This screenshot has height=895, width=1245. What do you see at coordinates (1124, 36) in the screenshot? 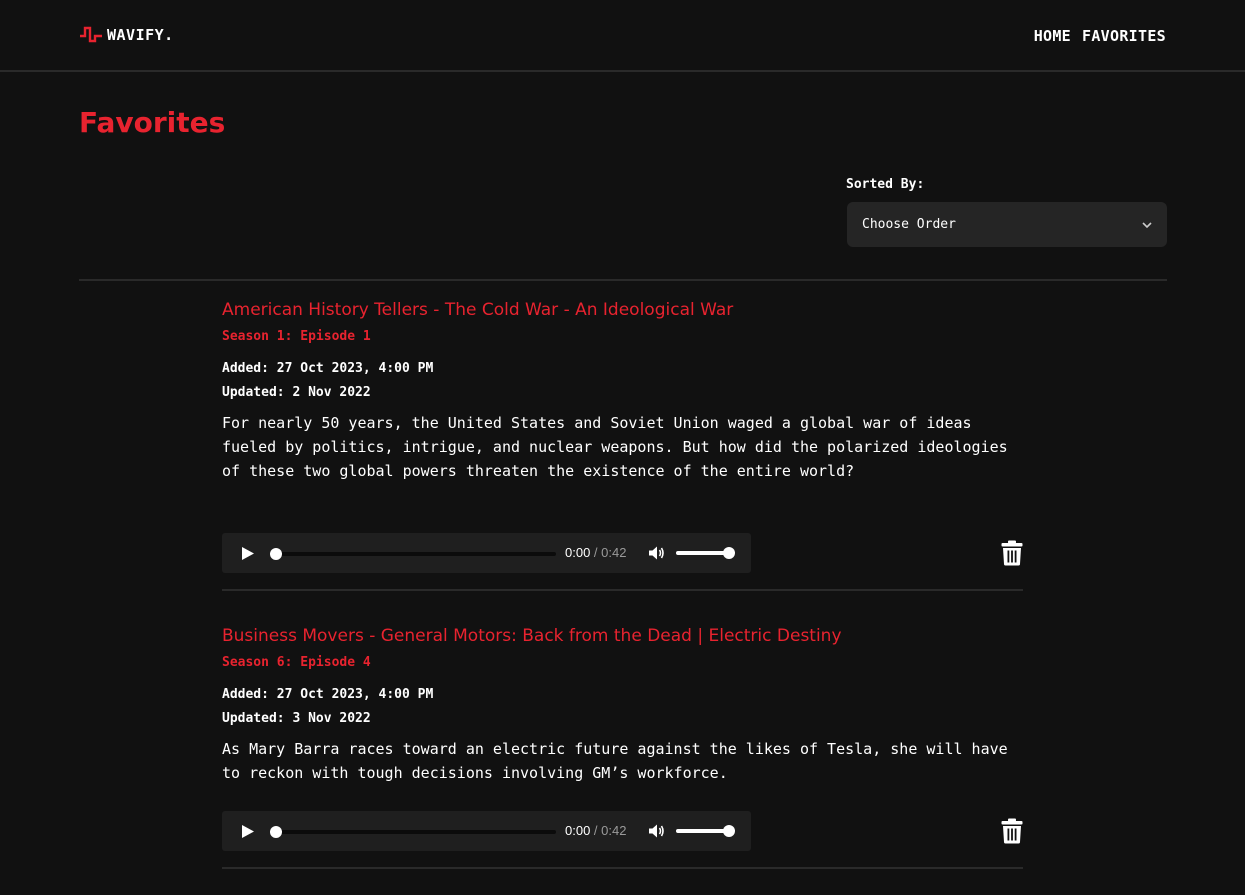
I see `nav-link-favorites: FAVORITES` at bounding box center [1124, 36].